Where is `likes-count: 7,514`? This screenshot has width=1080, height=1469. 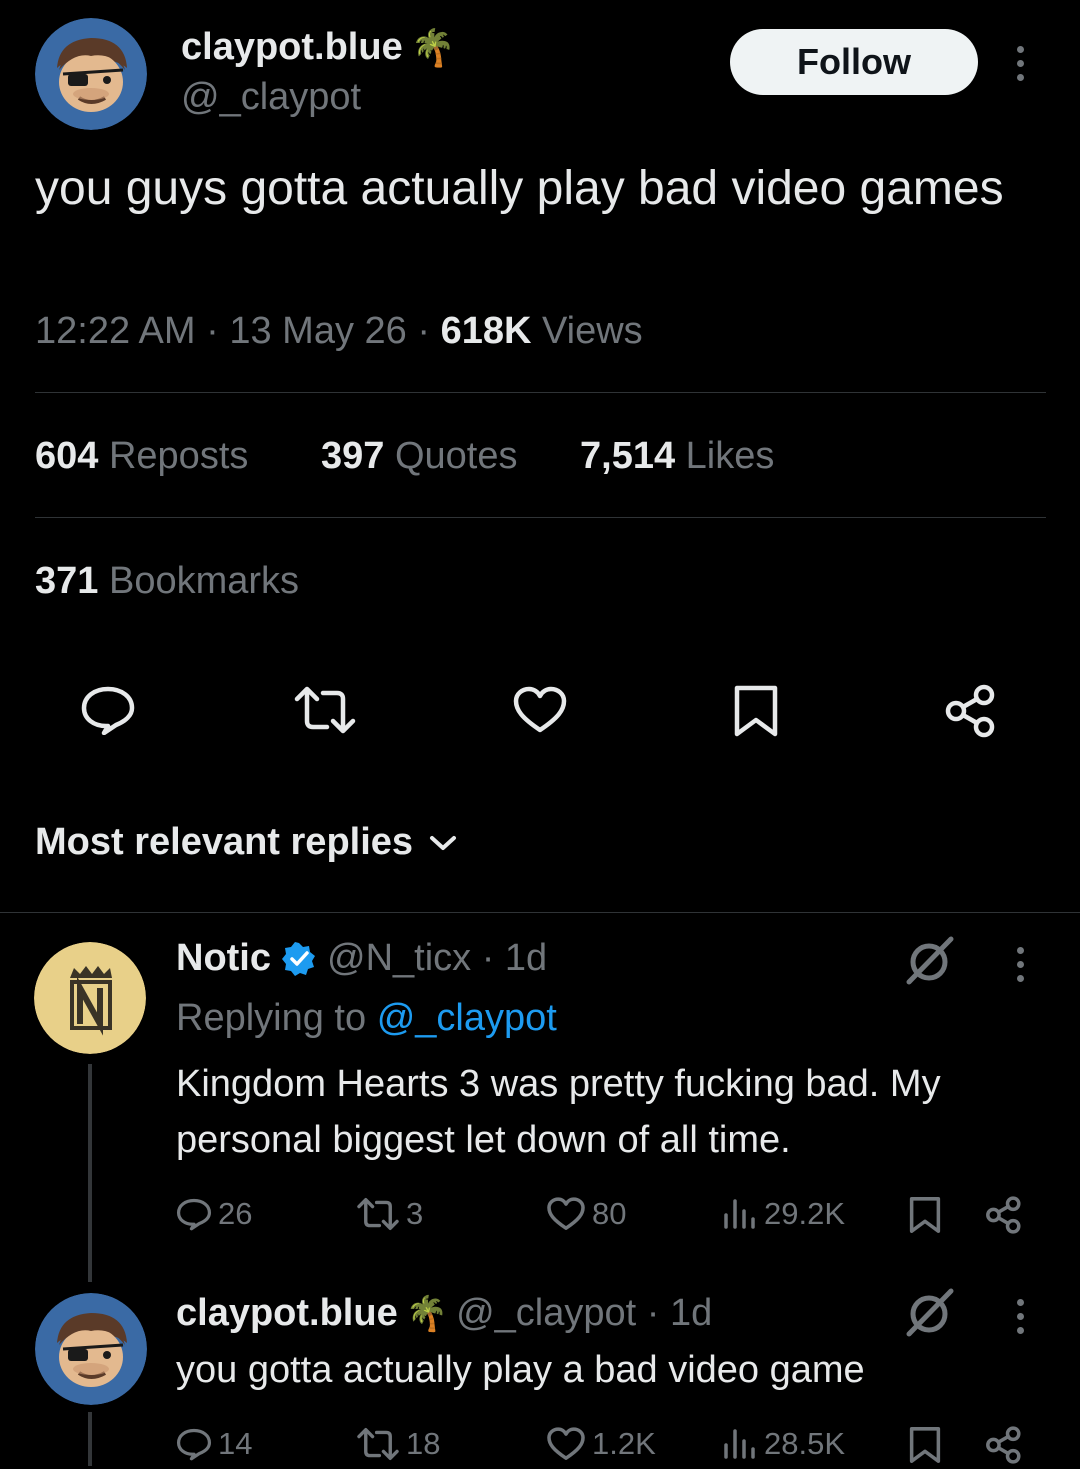
likes-count: 7,514 is located at coordinates (628, 456).